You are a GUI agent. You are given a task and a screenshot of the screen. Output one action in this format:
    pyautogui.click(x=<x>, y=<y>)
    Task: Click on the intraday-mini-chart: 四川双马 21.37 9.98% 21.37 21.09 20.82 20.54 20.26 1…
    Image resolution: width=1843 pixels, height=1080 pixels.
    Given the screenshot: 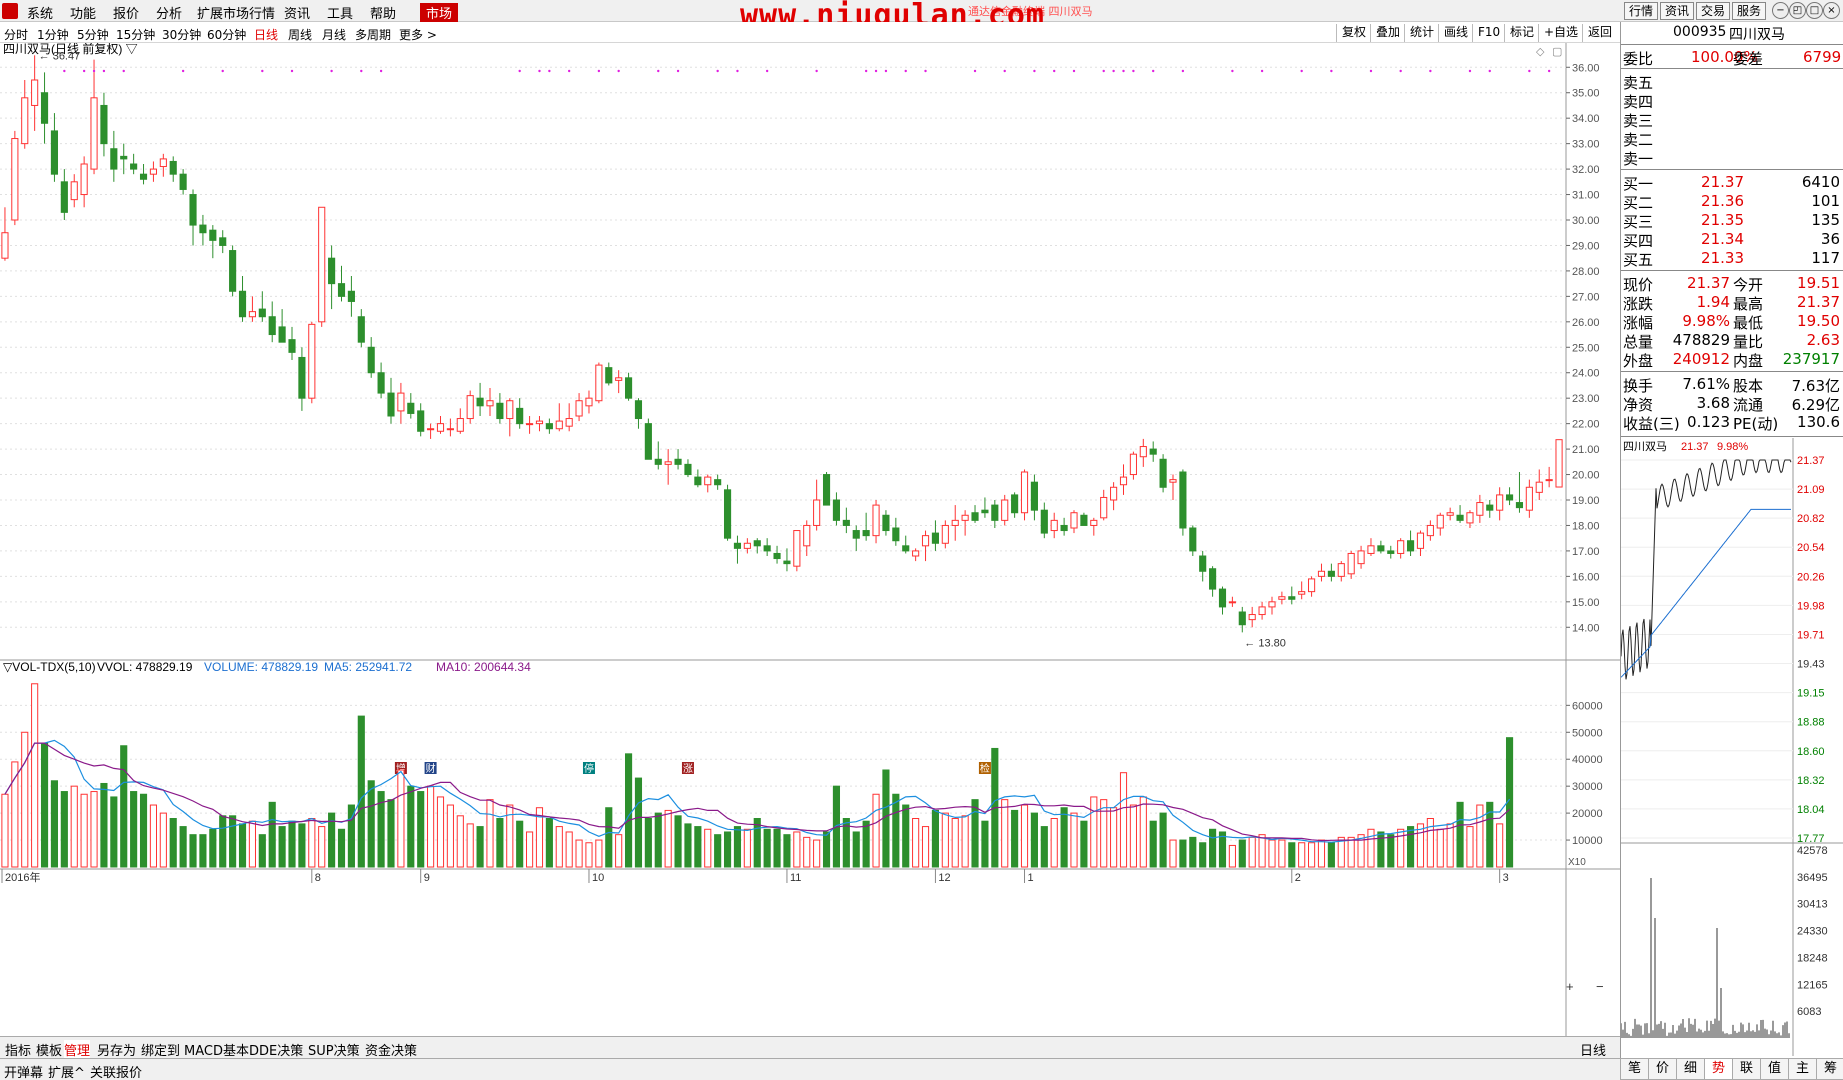 What is the action you would take?
    pyautogui.click(x=1732, y=747)
    